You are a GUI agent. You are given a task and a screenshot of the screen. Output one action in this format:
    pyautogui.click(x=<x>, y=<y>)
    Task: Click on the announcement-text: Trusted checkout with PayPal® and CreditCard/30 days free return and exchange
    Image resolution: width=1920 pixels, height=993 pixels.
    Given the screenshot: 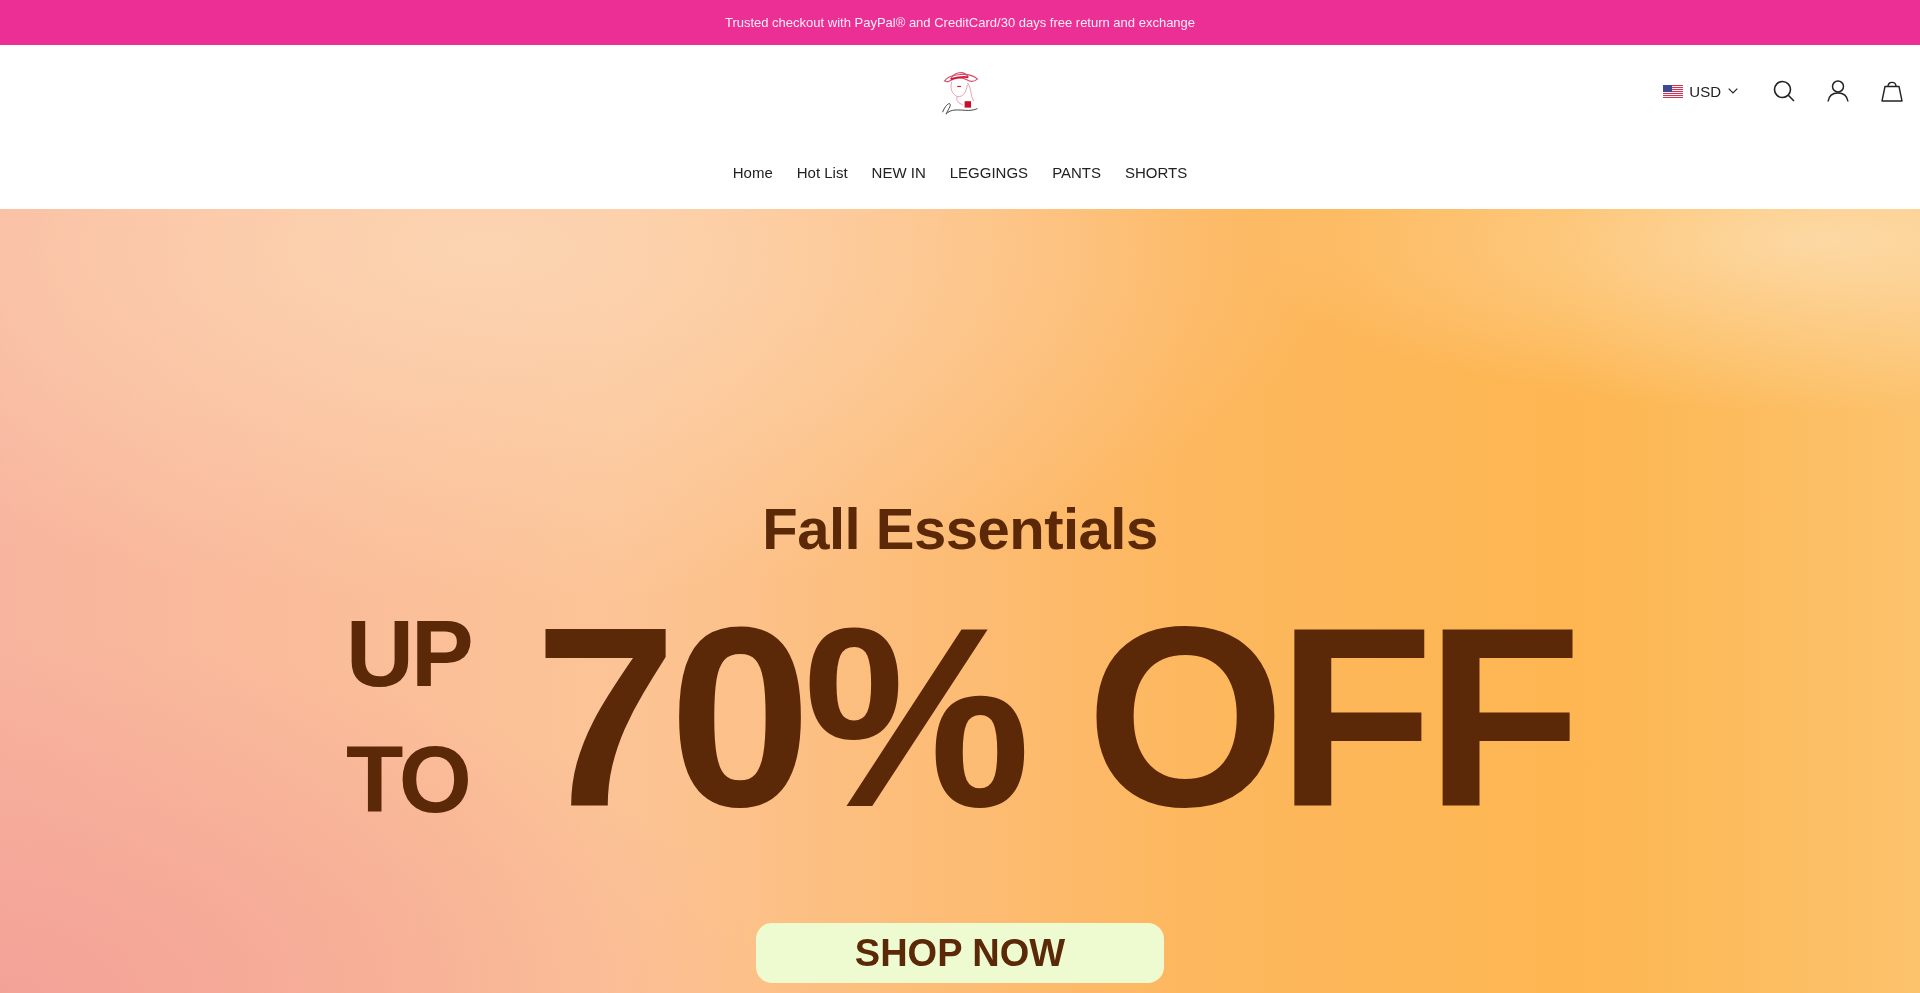 What is the action you would take?
    pyautogui.click(x=960, y=22)
    